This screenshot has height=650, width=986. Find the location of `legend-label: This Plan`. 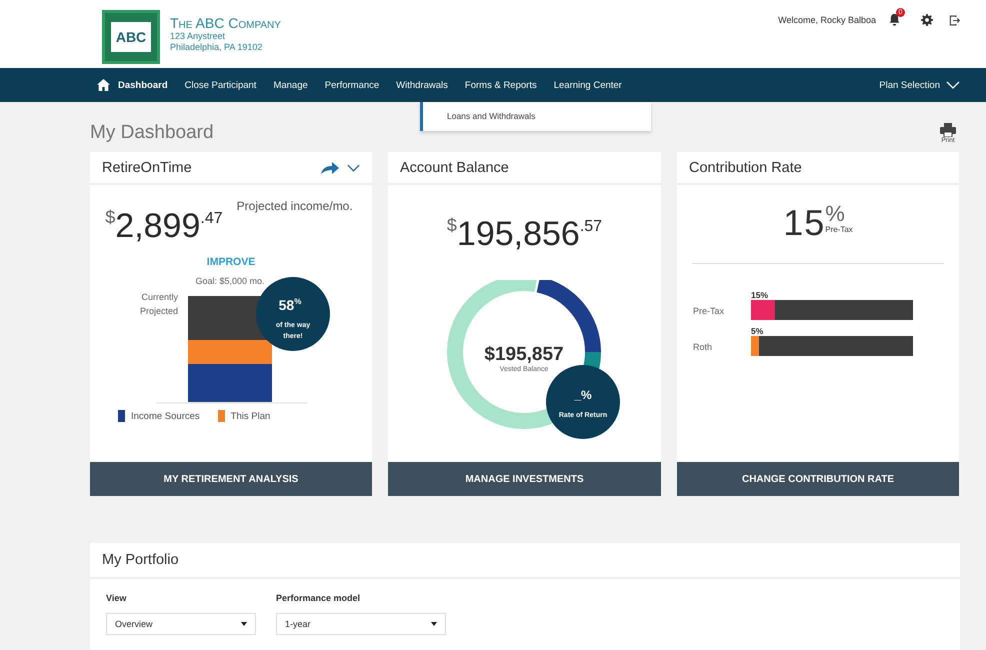

legend-label: This Plan is located at coordinates (250, 416).